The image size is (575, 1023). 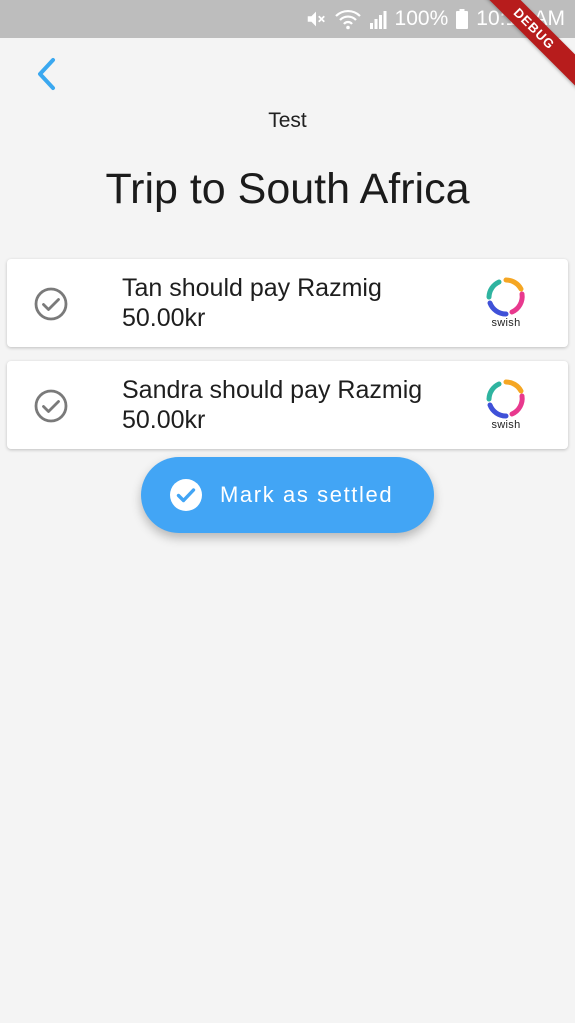 I want to click on mark-as-settled-label: Mark as settled, so click(x=307, y=494).